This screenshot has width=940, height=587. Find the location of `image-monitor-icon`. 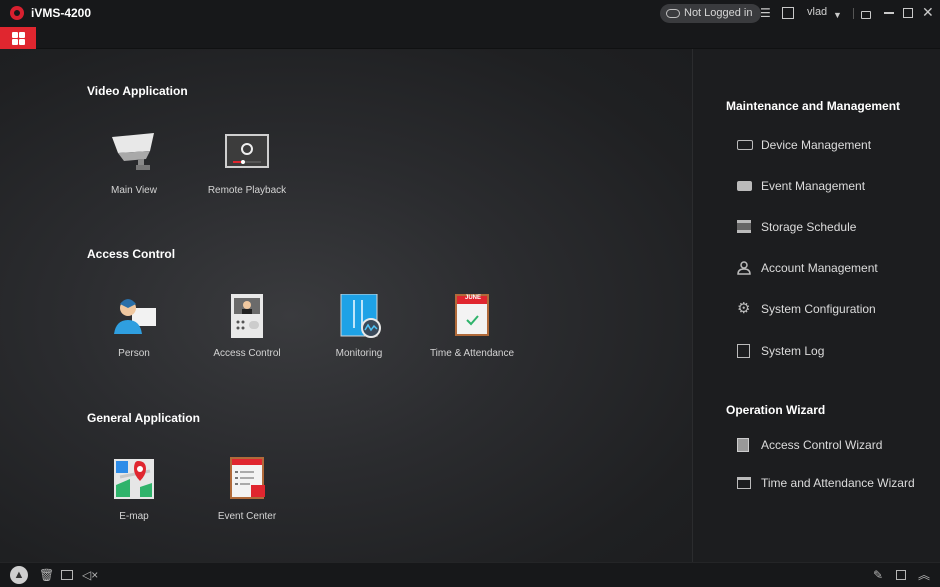

image-monitor-icon is located at coordinates (788, 13).